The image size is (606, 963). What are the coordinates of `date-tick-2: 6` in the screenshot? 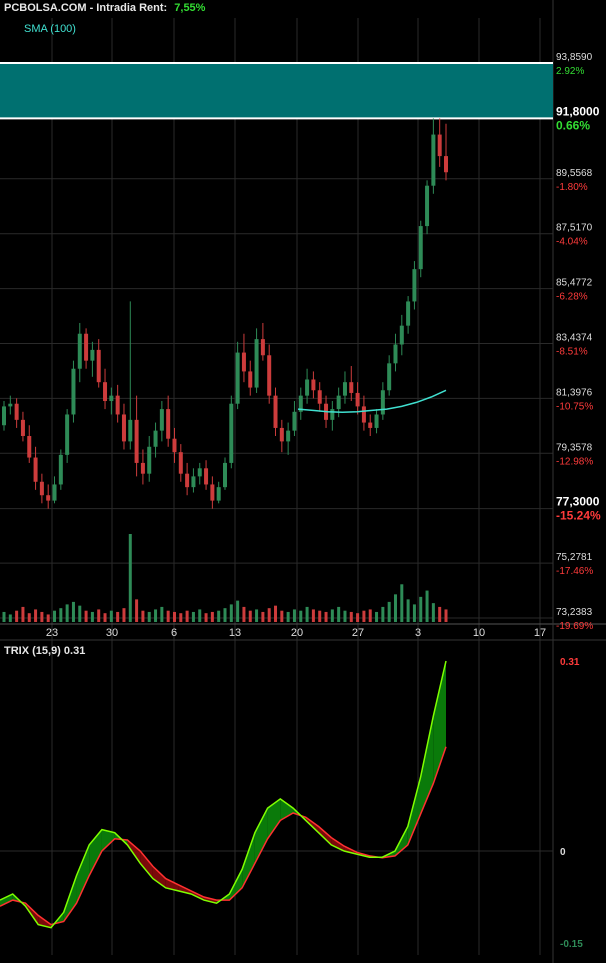 It's located at (174, 633).